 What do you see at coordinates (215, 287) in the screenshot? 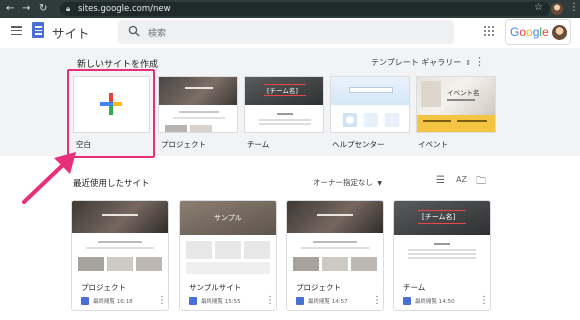
I see `site-name: サンプルサイト` at bounding box center [215, 287].